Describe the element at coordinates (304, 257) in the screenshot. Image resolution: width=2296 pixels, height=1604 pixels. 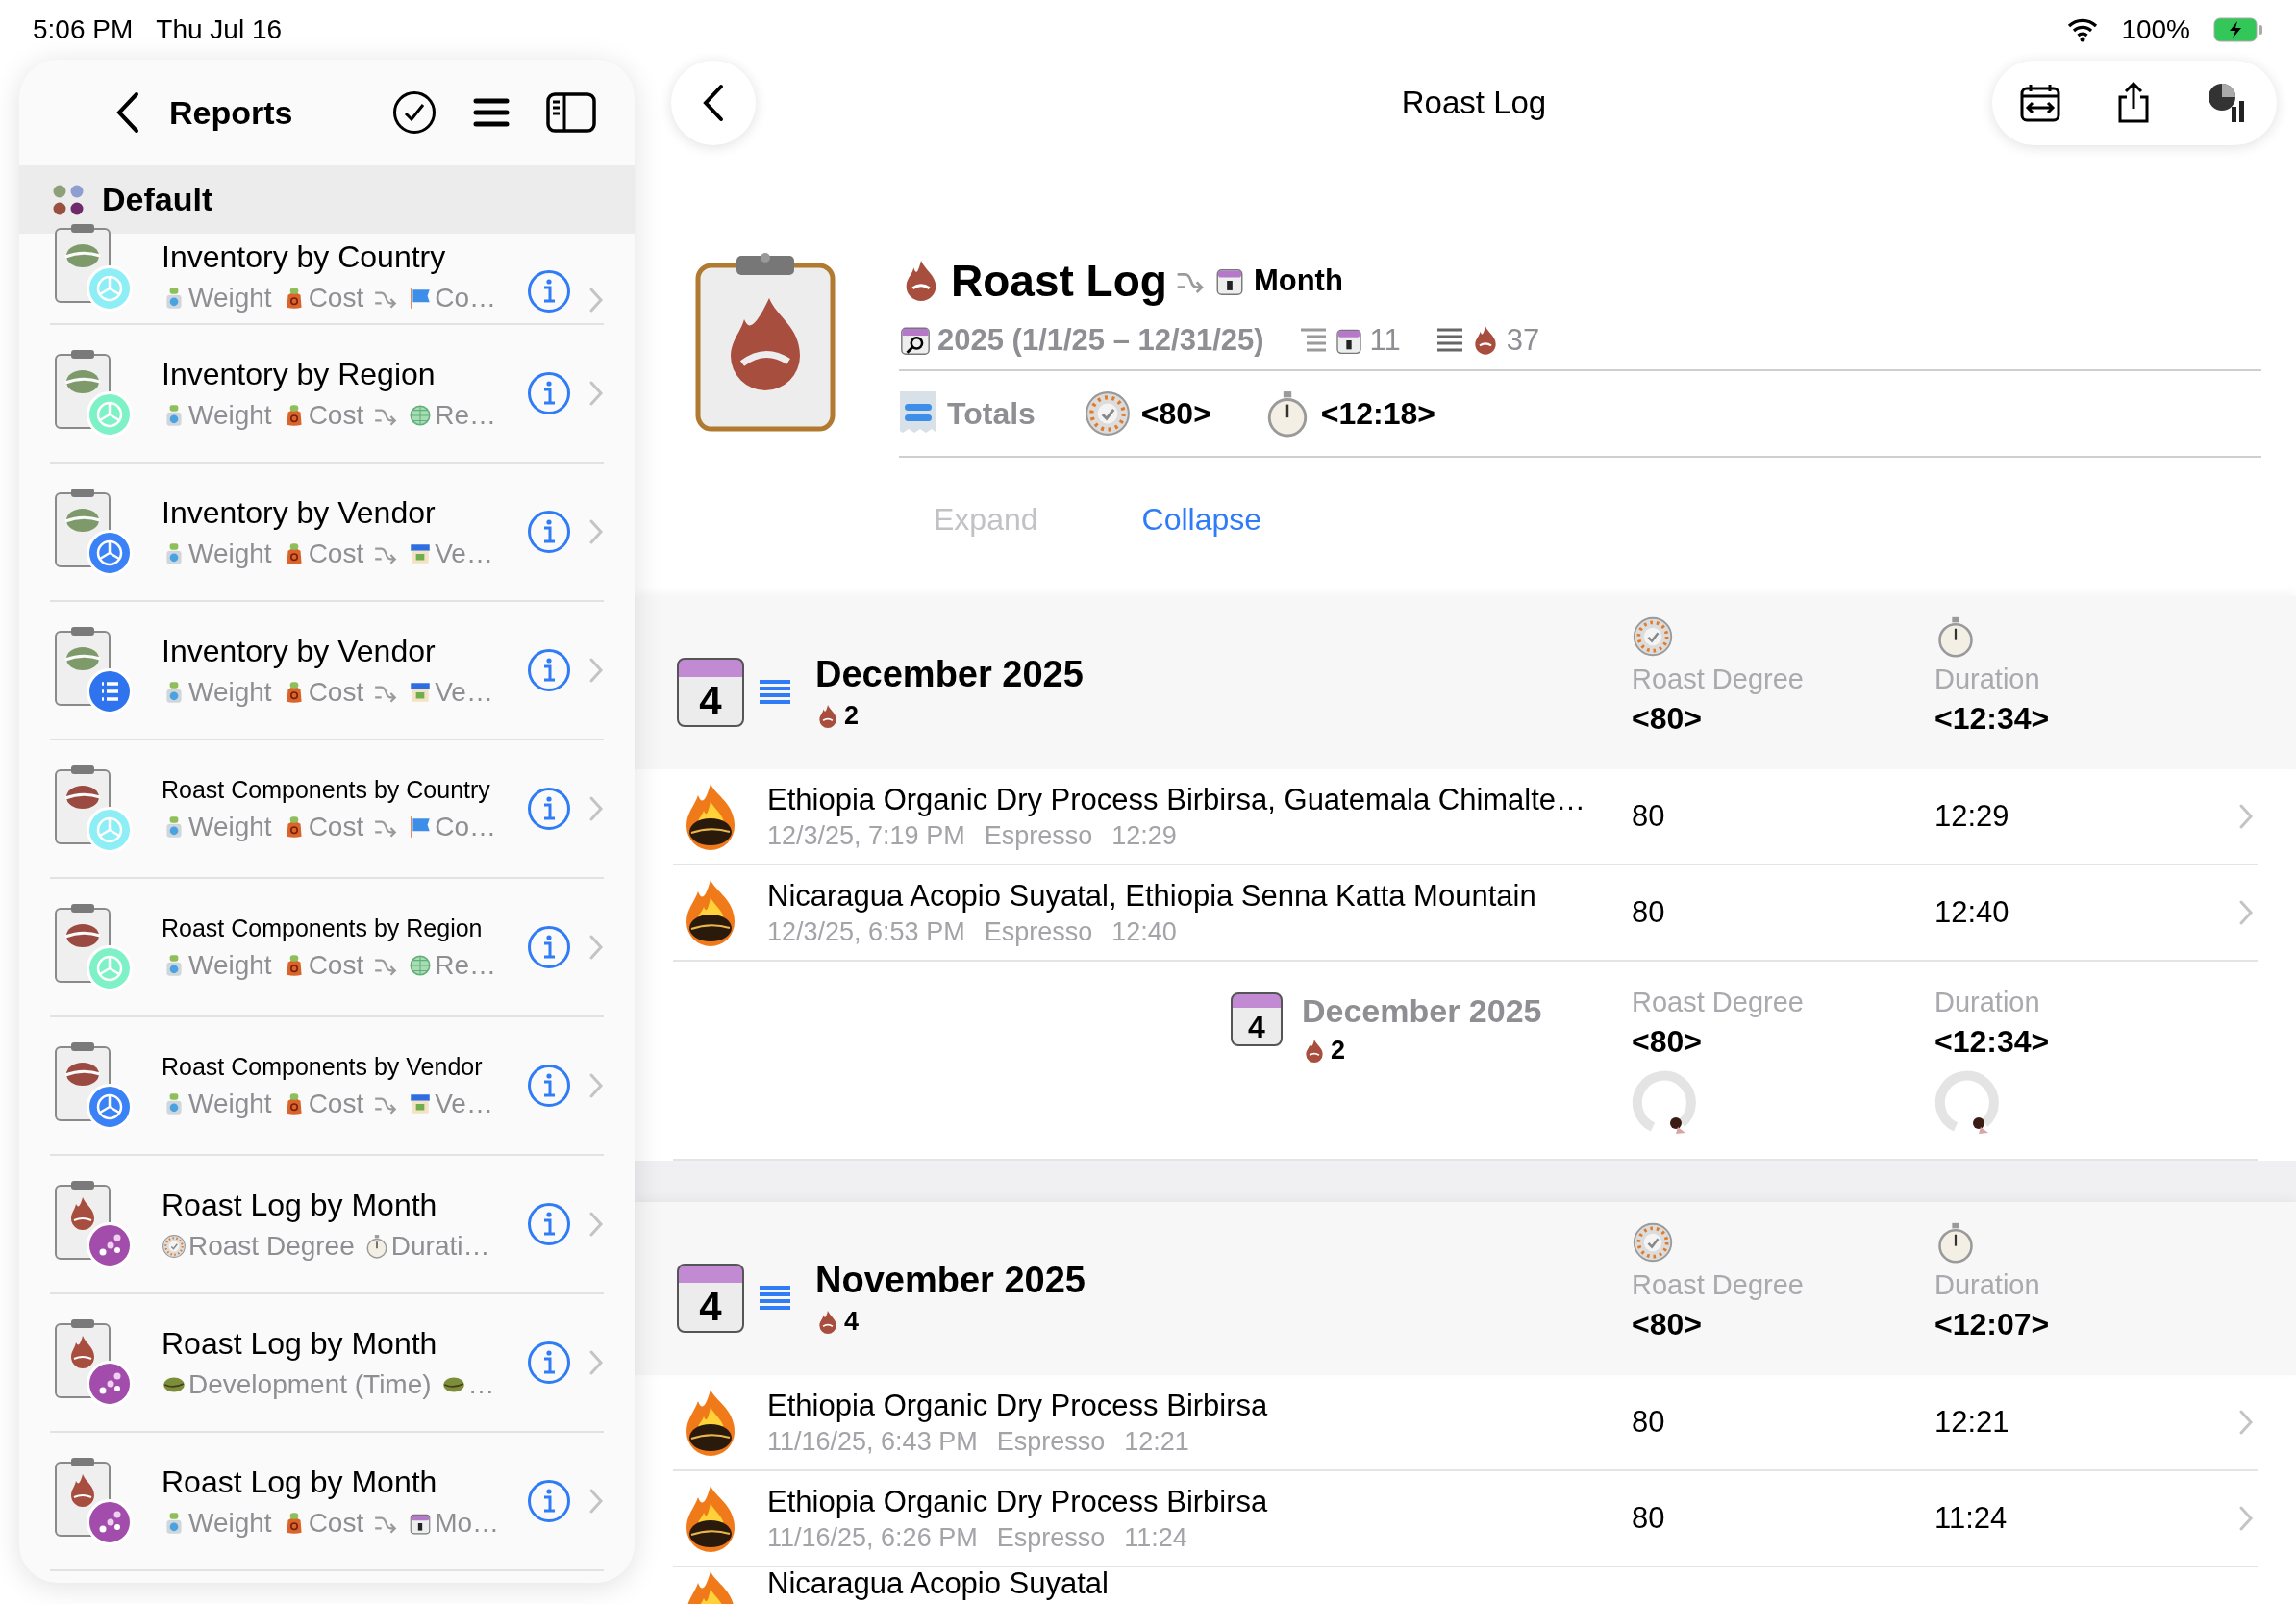
I see `report-title: Inventory by Country` at that location.